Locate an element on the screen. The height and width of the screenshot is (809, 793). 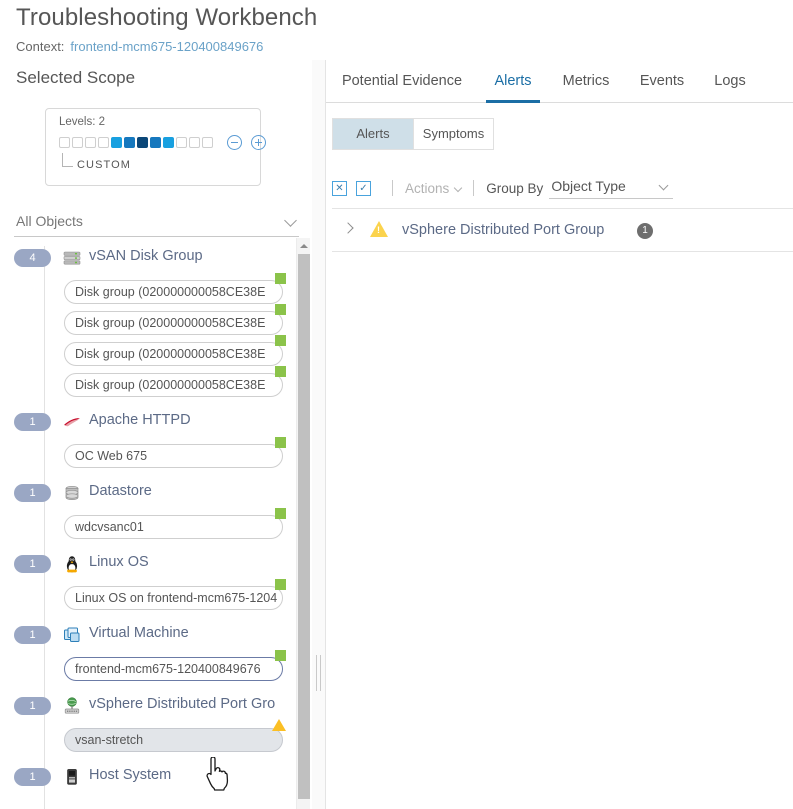
tab-events: Events is located at coordinates (662, 81).